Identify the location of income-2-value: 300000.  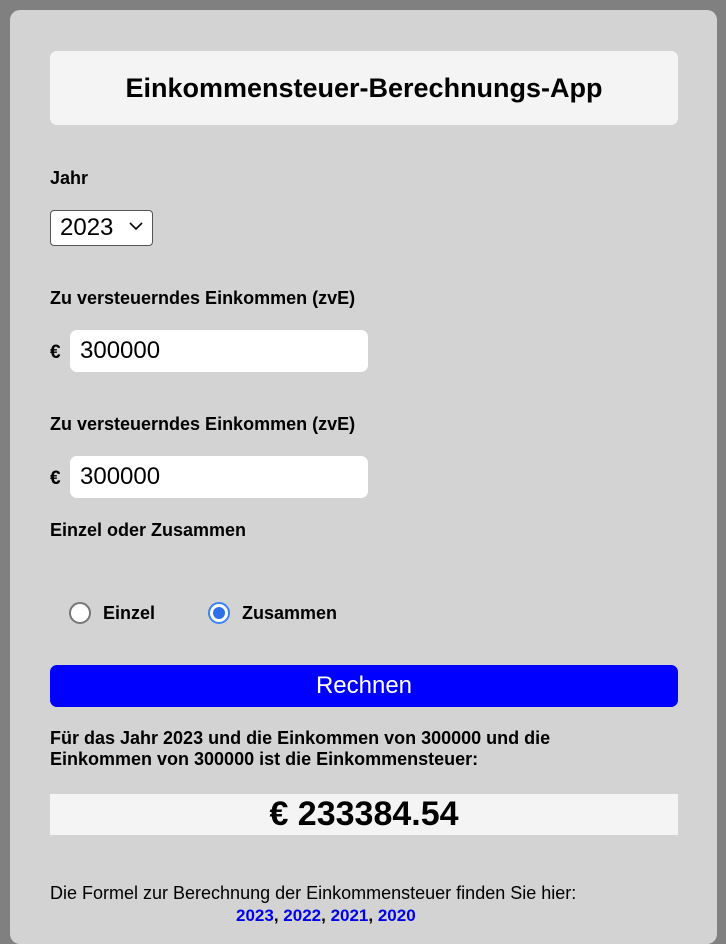
(120, 476).